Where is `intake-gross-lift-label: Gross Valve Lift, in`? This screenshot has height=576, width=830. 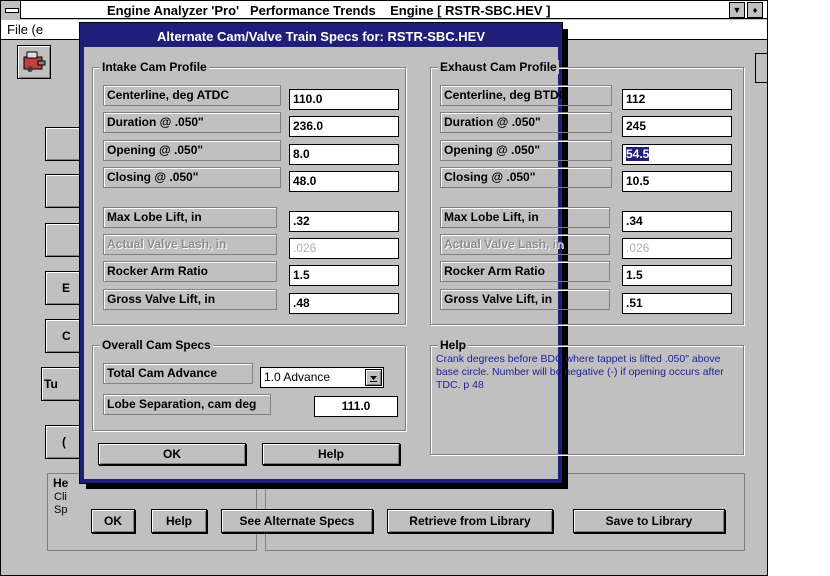 intake-gross-lift-label: Gross Valve Lift, in is located at coordinates (190, 299).